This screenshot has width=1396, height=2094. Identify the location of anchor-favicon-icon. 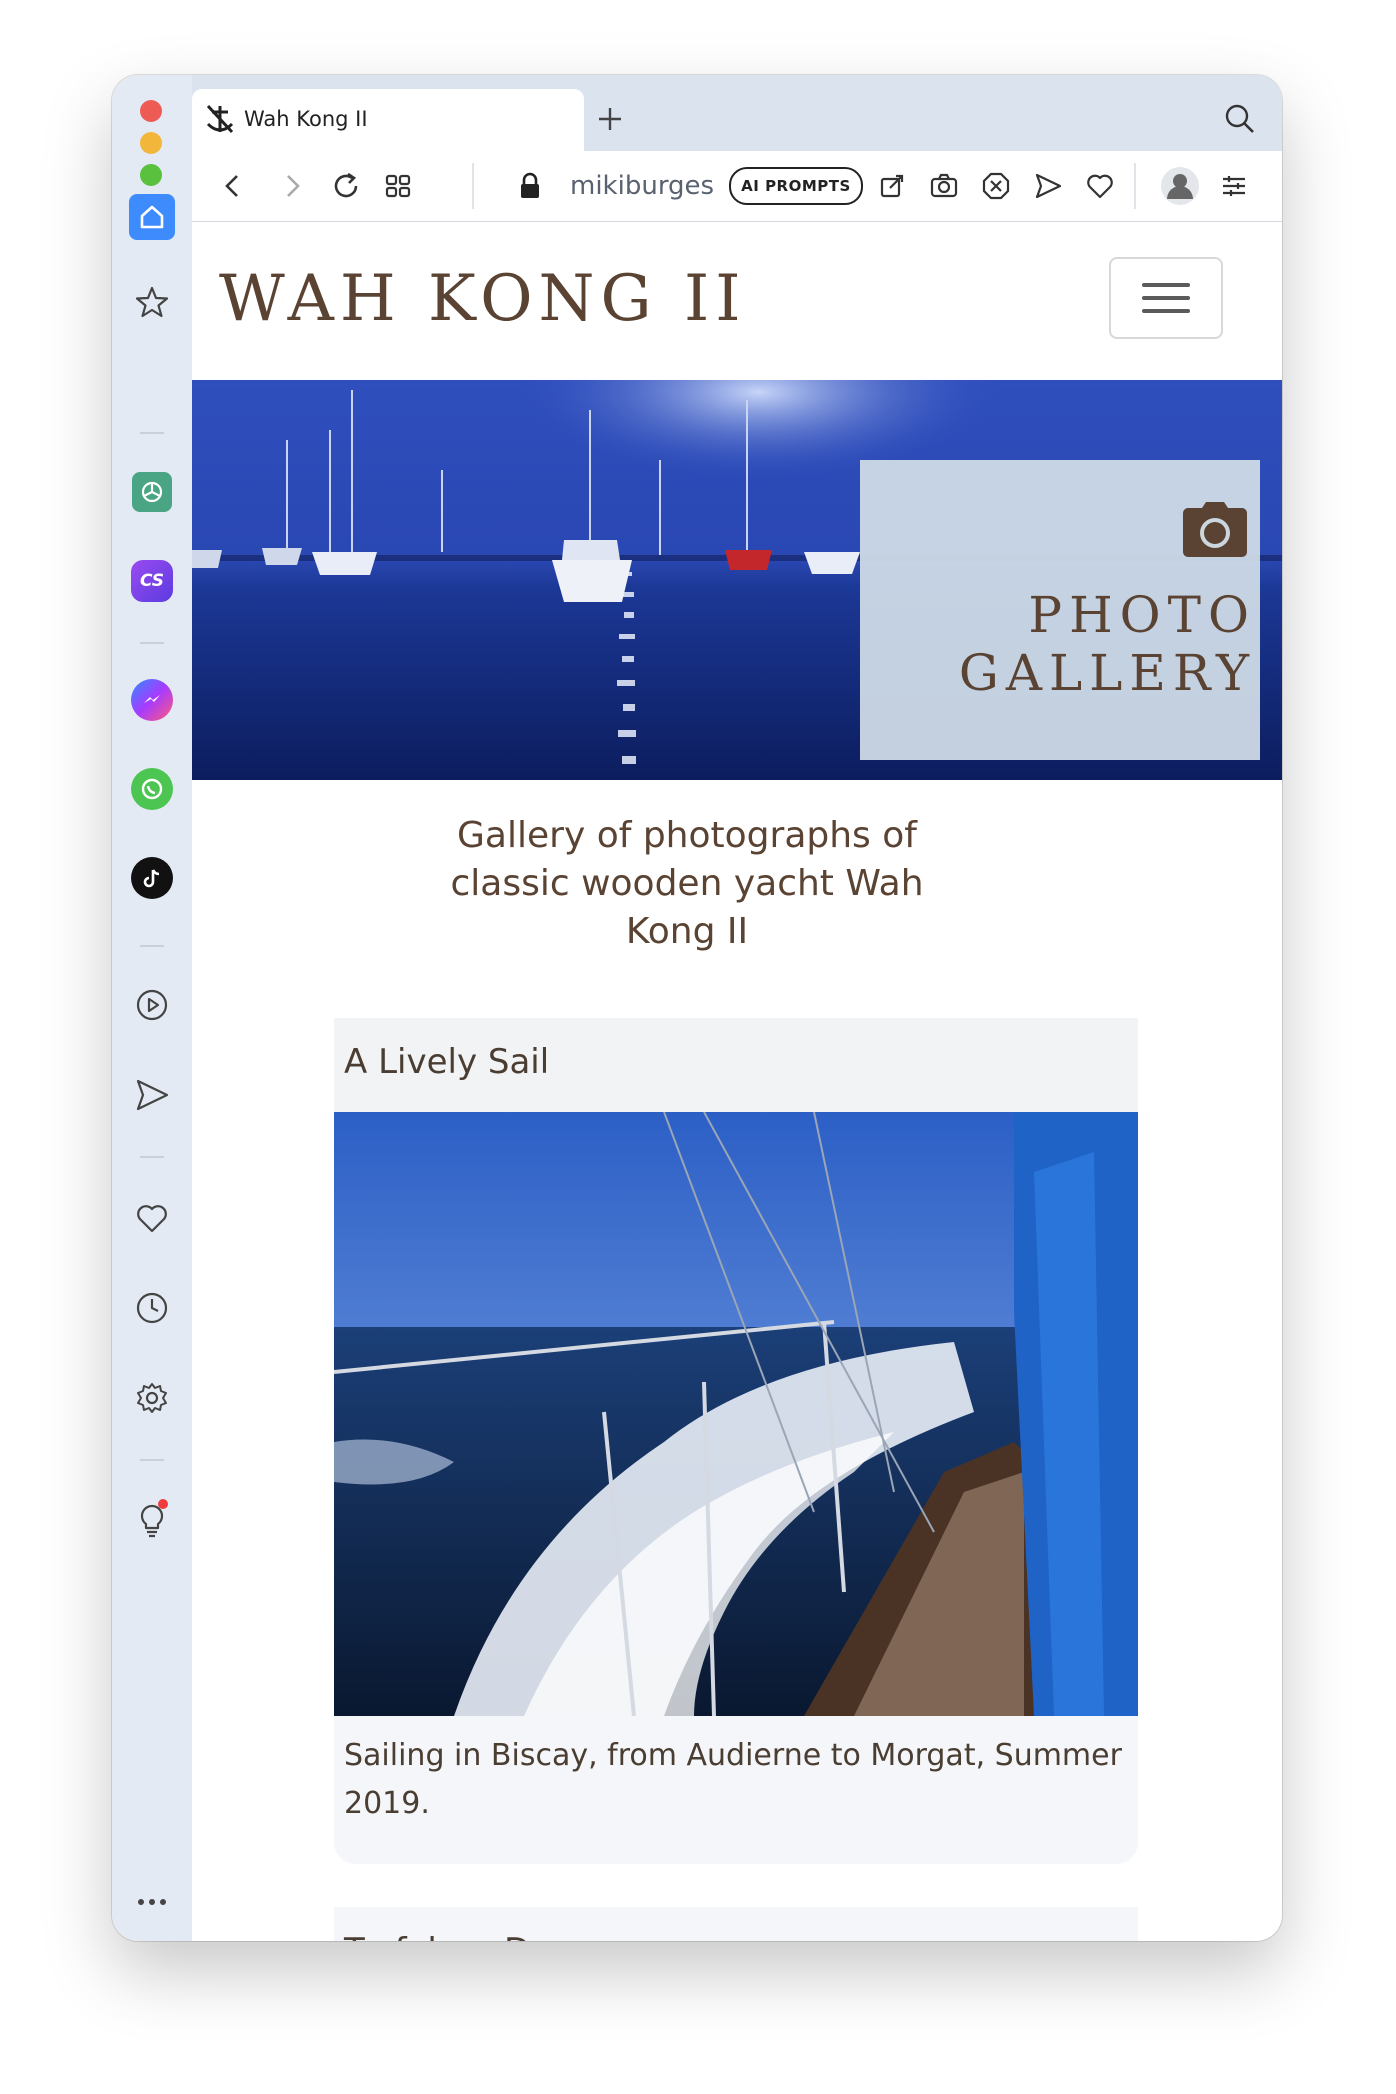
(220, 121).